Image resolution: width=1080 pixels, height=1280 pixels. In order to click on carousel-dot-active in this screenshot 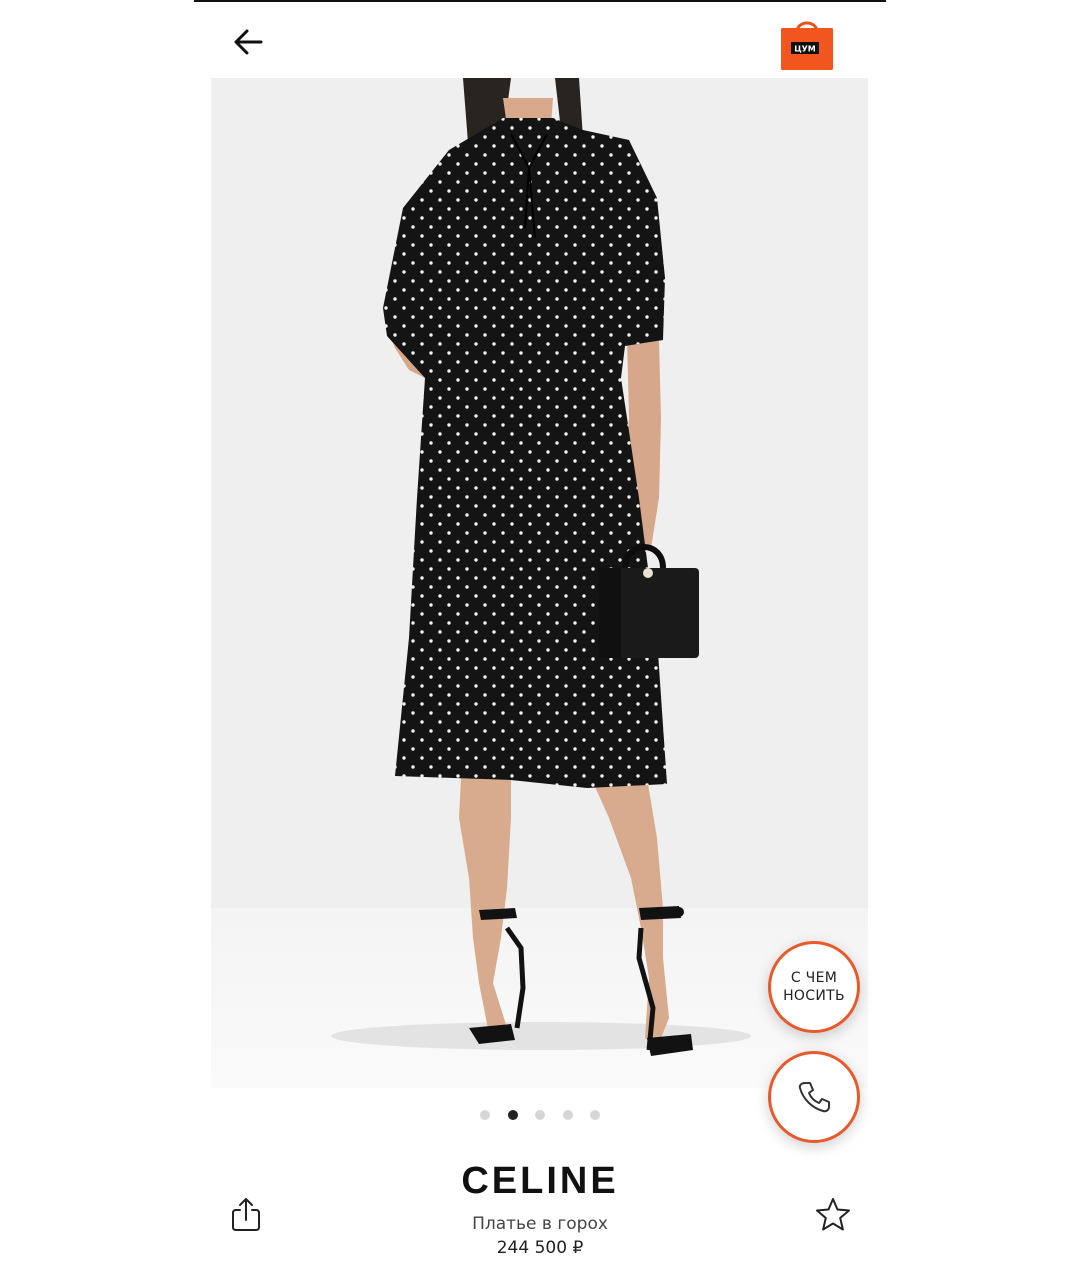, I will do `click(512, 1115)`.